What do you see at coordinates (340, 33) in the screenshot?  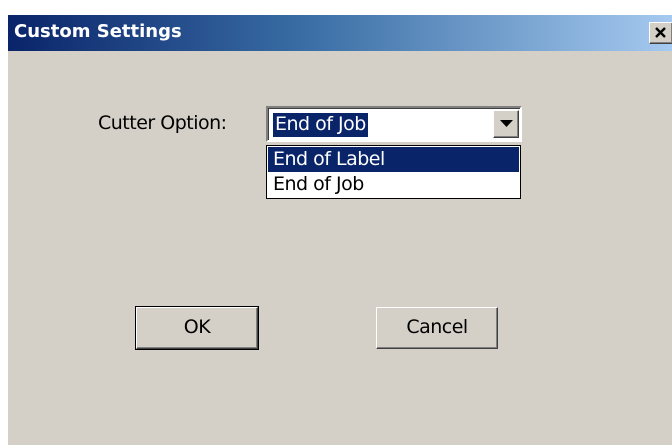 I see `title-bar: Custom Settings` at bounding box center [340, 33].